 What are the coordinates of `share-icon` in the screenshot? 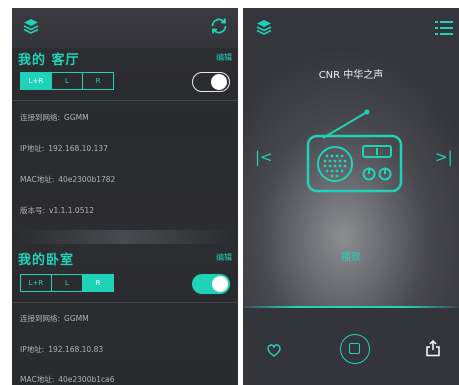 It's located at (433, 348).